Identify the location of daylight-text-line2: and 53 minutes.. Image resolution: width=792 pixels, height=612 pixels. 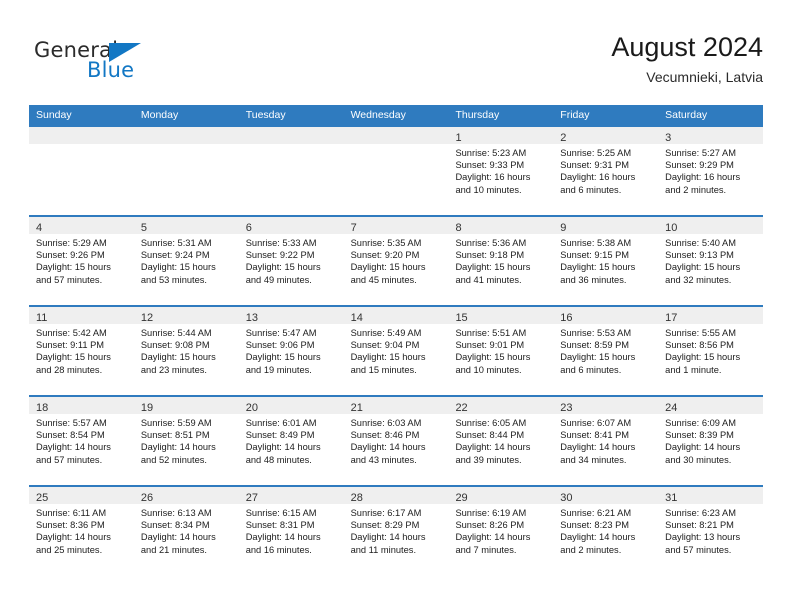
(174, 279).